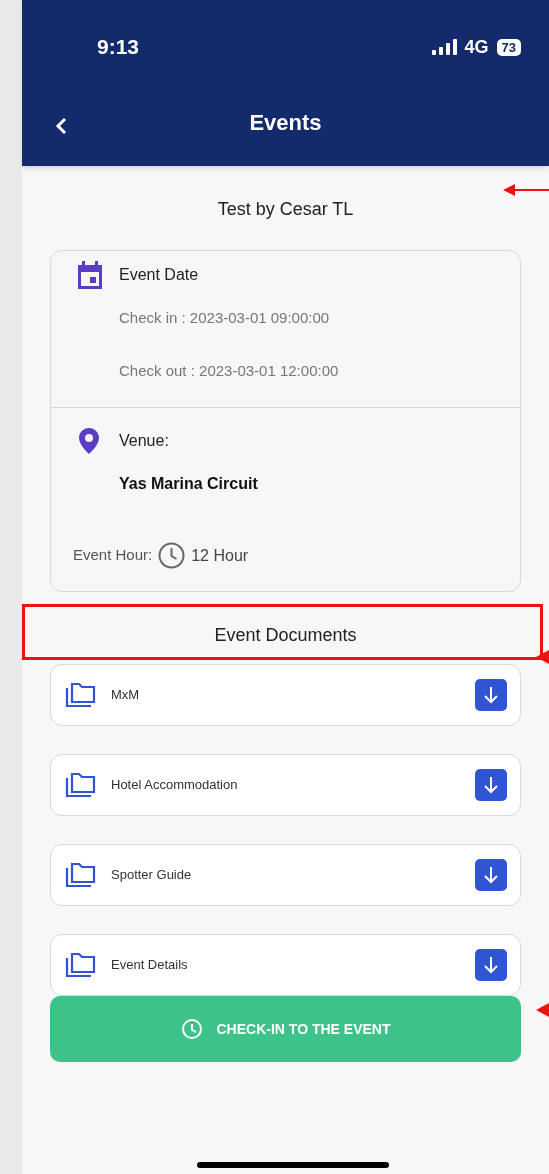  What do you see at coordinates (144, 441) in the screenshot?
I see `venue-label: Venue:` at bounding box center [144, 441].